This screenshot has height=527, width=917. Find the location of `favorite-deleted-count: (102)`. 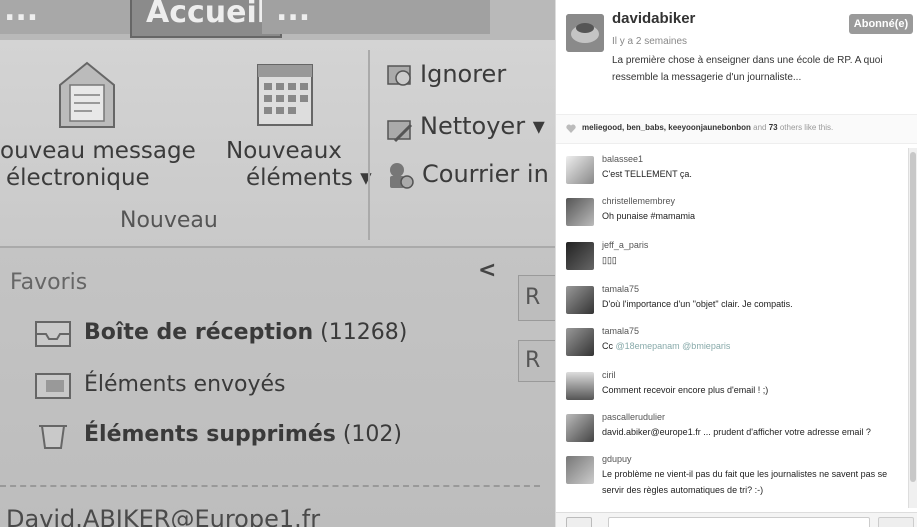

favorite-deleted-count: (102) is located at coordinates (369, 434).